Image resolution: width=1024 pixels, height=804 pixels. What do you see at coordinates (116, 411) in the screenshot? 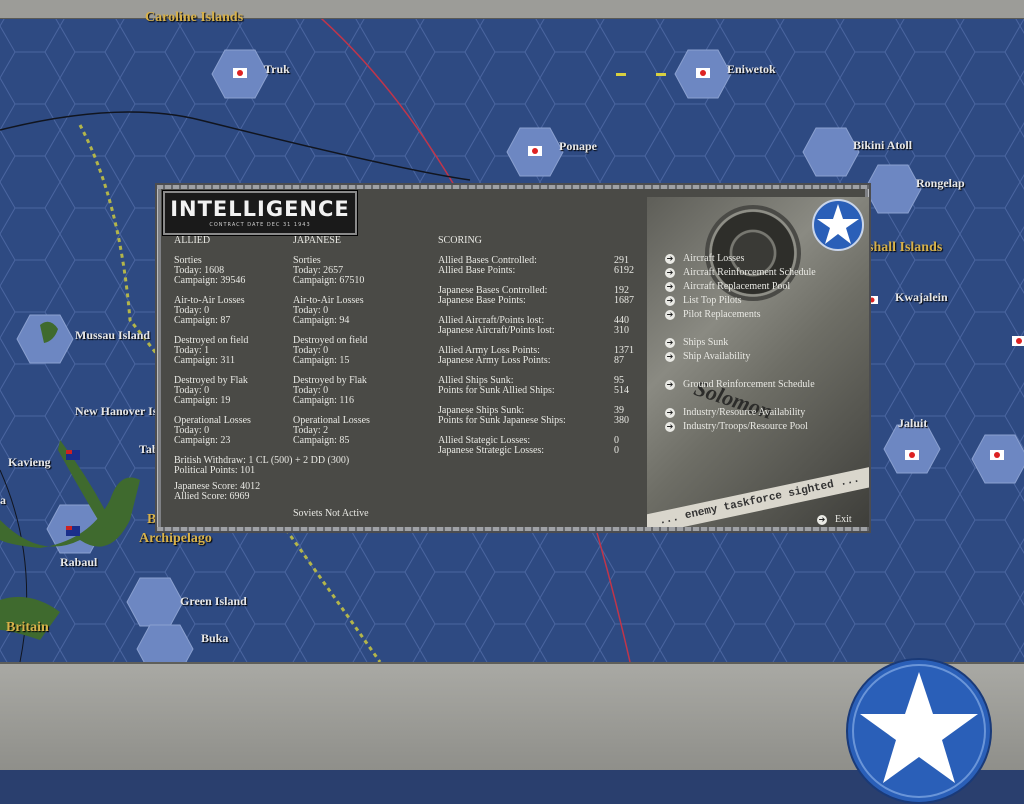
I see `map-label-new-hanover: New Hanover Is` at bounding box center [116, 411].